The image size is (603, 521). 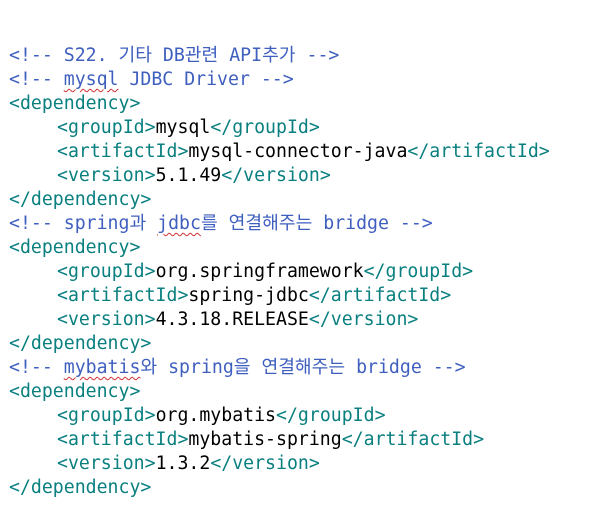 What do you see at coordinates (188, 175) in the screenshot?
I see `xml-value: 5.1.49` at bounding box center [188, 175].